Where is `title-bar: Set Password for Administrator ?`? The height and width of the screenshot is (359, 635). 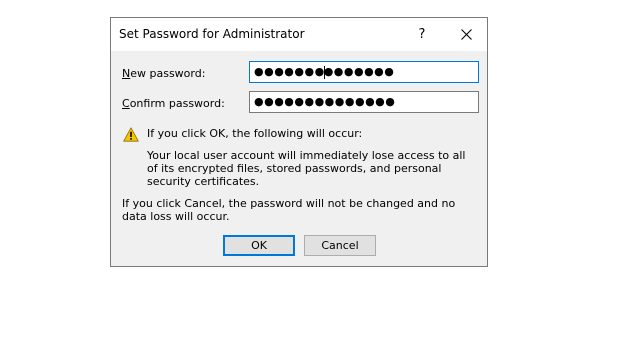
title-bar: Set Password for Administrator ? is located at coordinates (299, 34).